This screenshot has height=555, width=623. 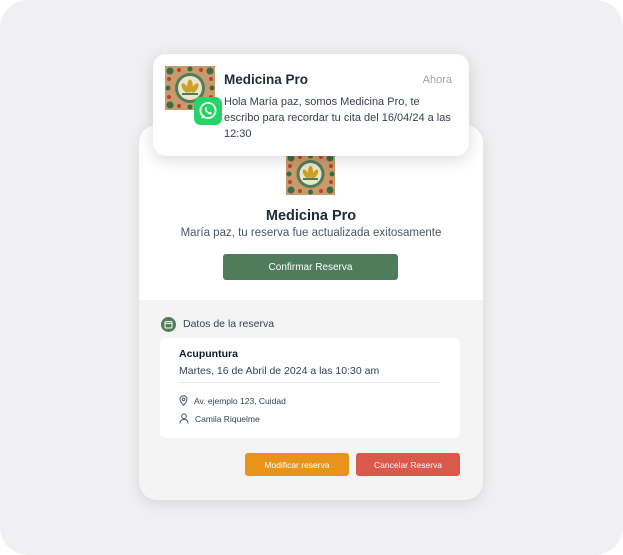 I want to click on professional-name: Camila Riquelme, so click(x=227, y=418).